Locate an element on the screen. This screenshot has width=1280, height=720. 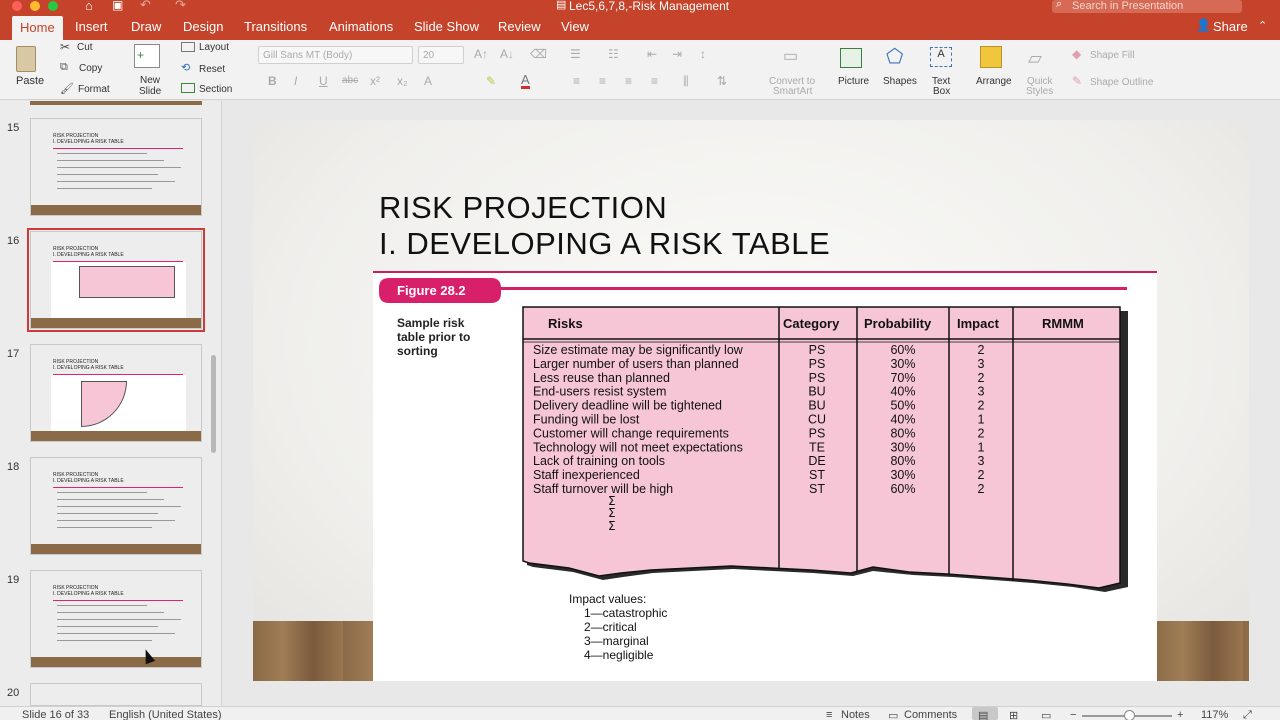
superscript-icon: x² is located at coordinates (375, 81).